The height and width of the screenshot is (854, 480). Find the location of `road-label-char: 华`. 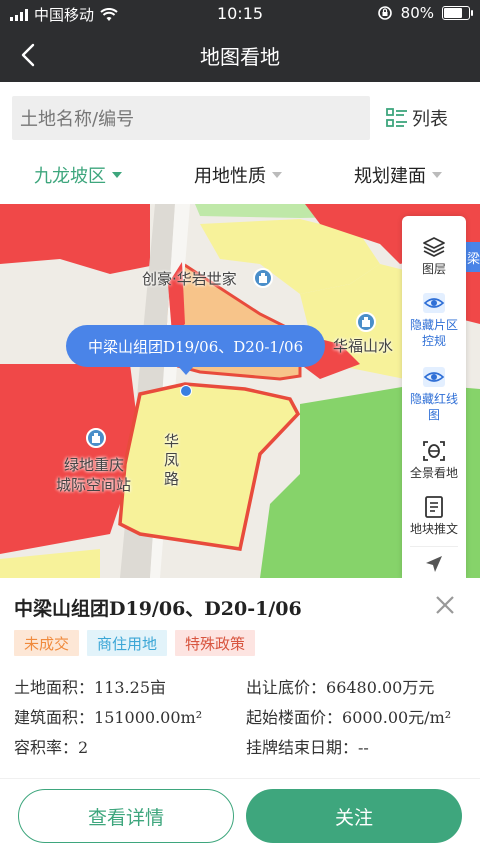

road-label-char: 华 is located at coordinates (172, 441).